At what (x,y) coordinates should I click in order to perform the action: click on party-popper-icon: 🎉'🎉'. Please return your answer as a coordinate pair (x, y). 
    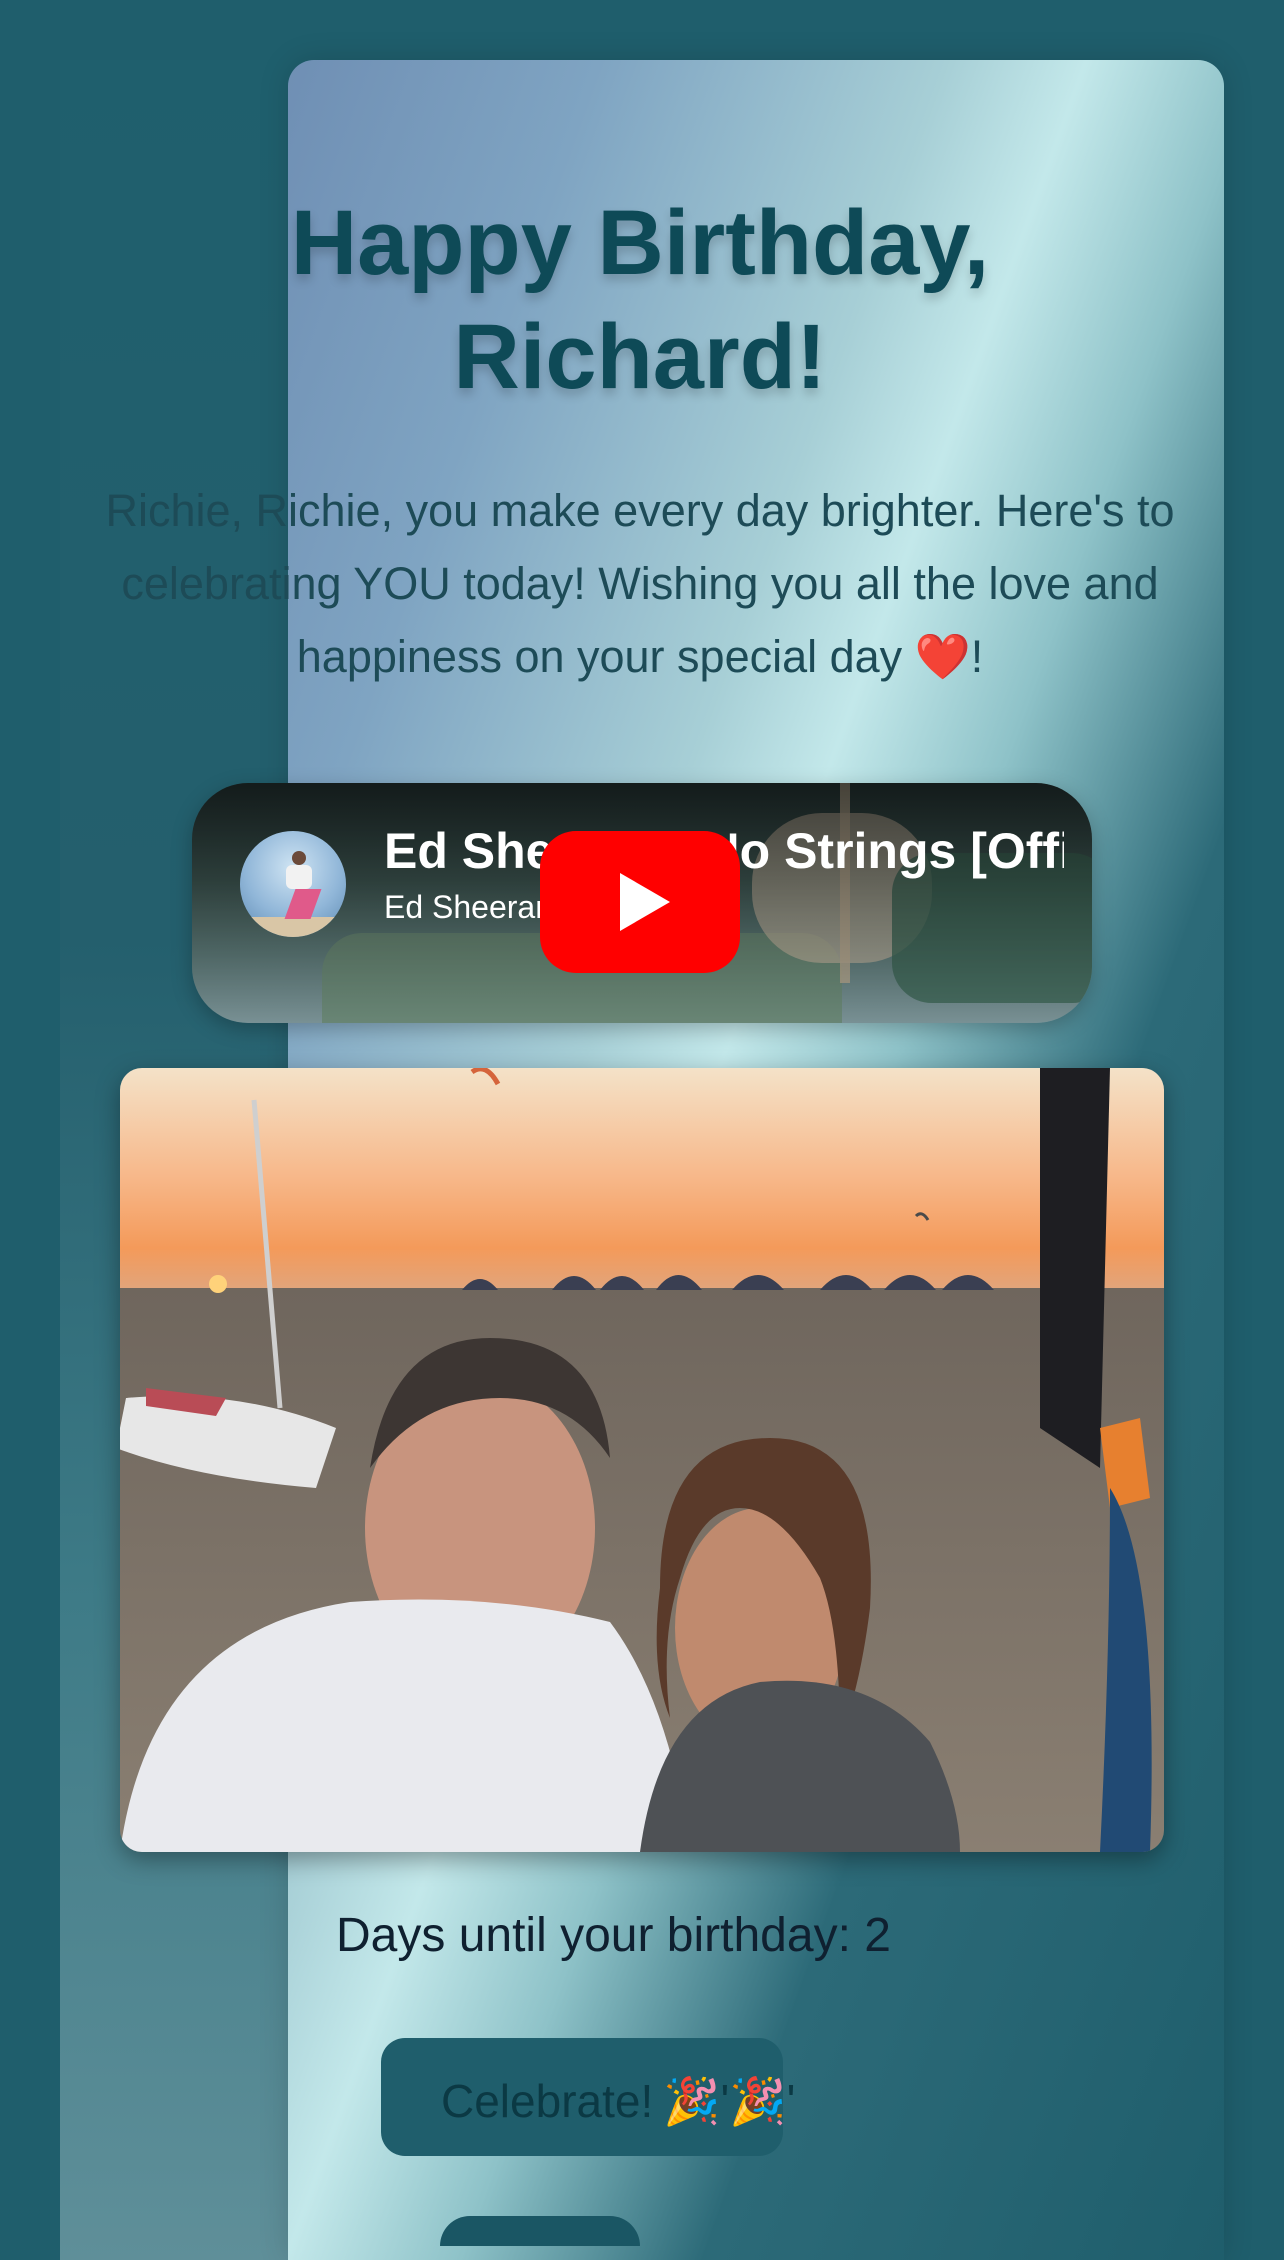
    Looking at the image, I should click on (729, 2100).